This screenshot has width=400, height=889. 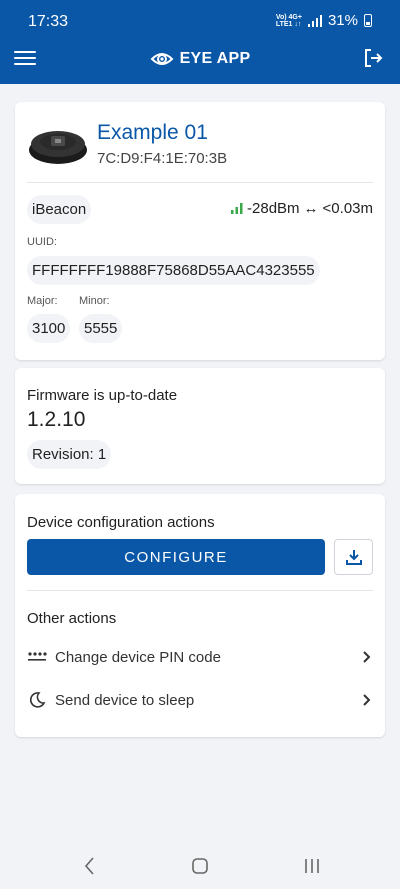 What do you see at coordinates (173, 270) in the screenshot?
I see `uuid-value: FFFFFFFF19888F75868D55AAC4323555` at bounding box center [173, 270].